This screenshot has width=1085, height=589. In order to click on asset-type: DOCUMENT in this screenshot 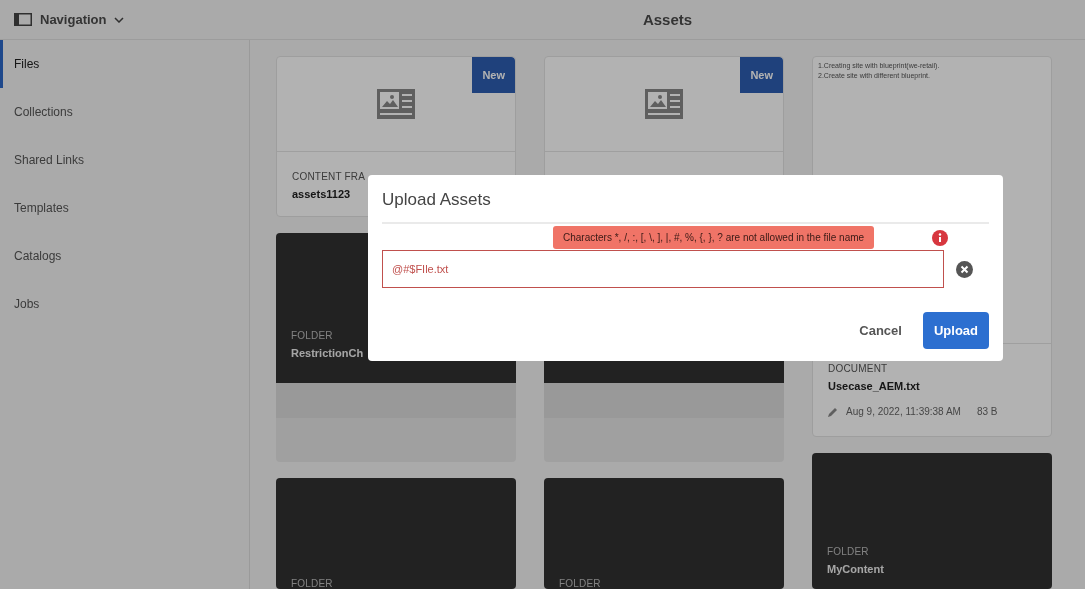, I will do `click(858, 368)`.